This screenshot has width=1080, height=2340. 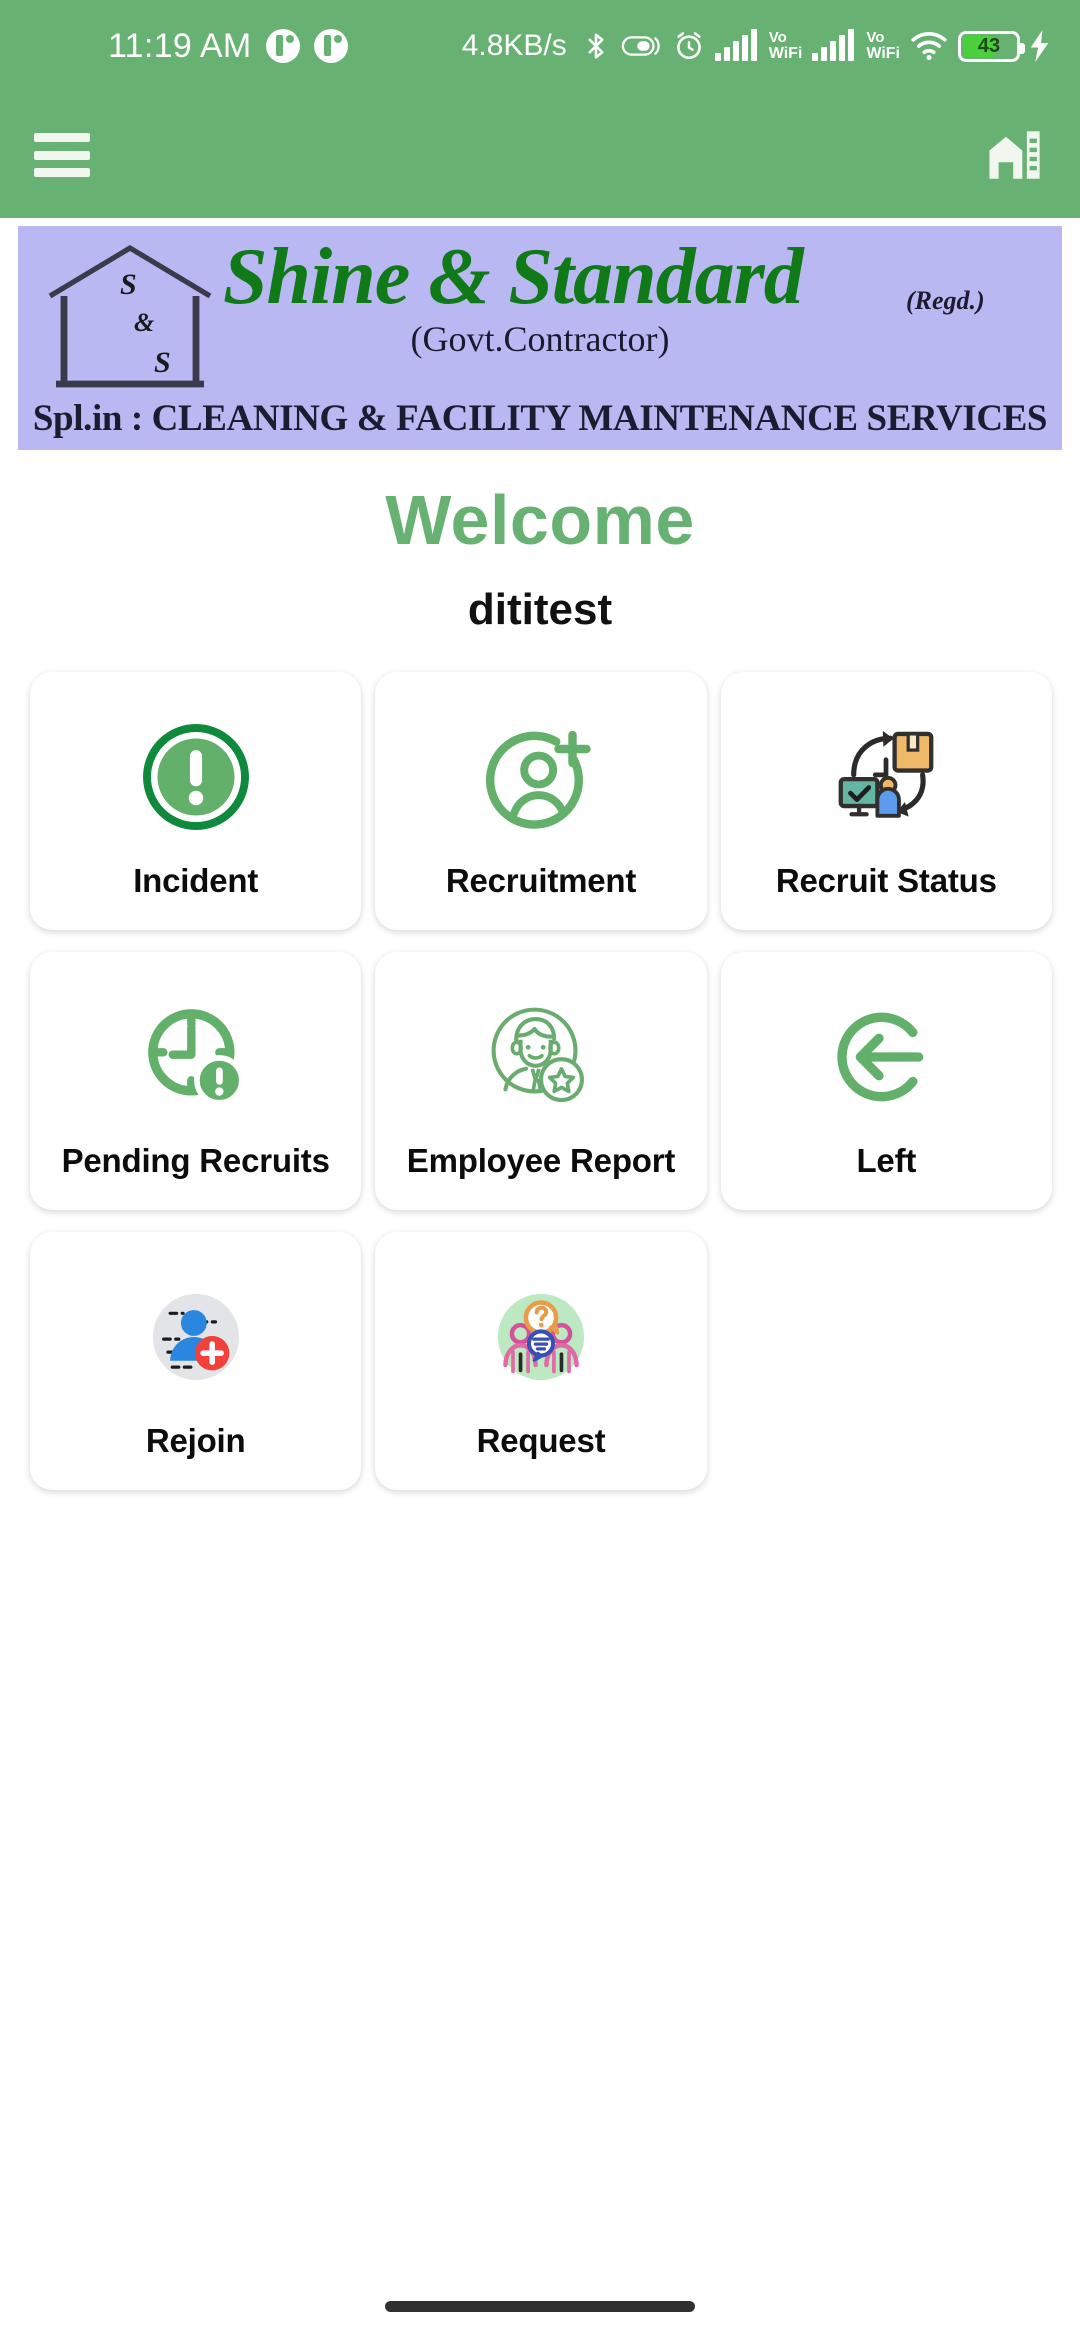 I want to click on battery-icon: 43, so click(x=991, y=46).